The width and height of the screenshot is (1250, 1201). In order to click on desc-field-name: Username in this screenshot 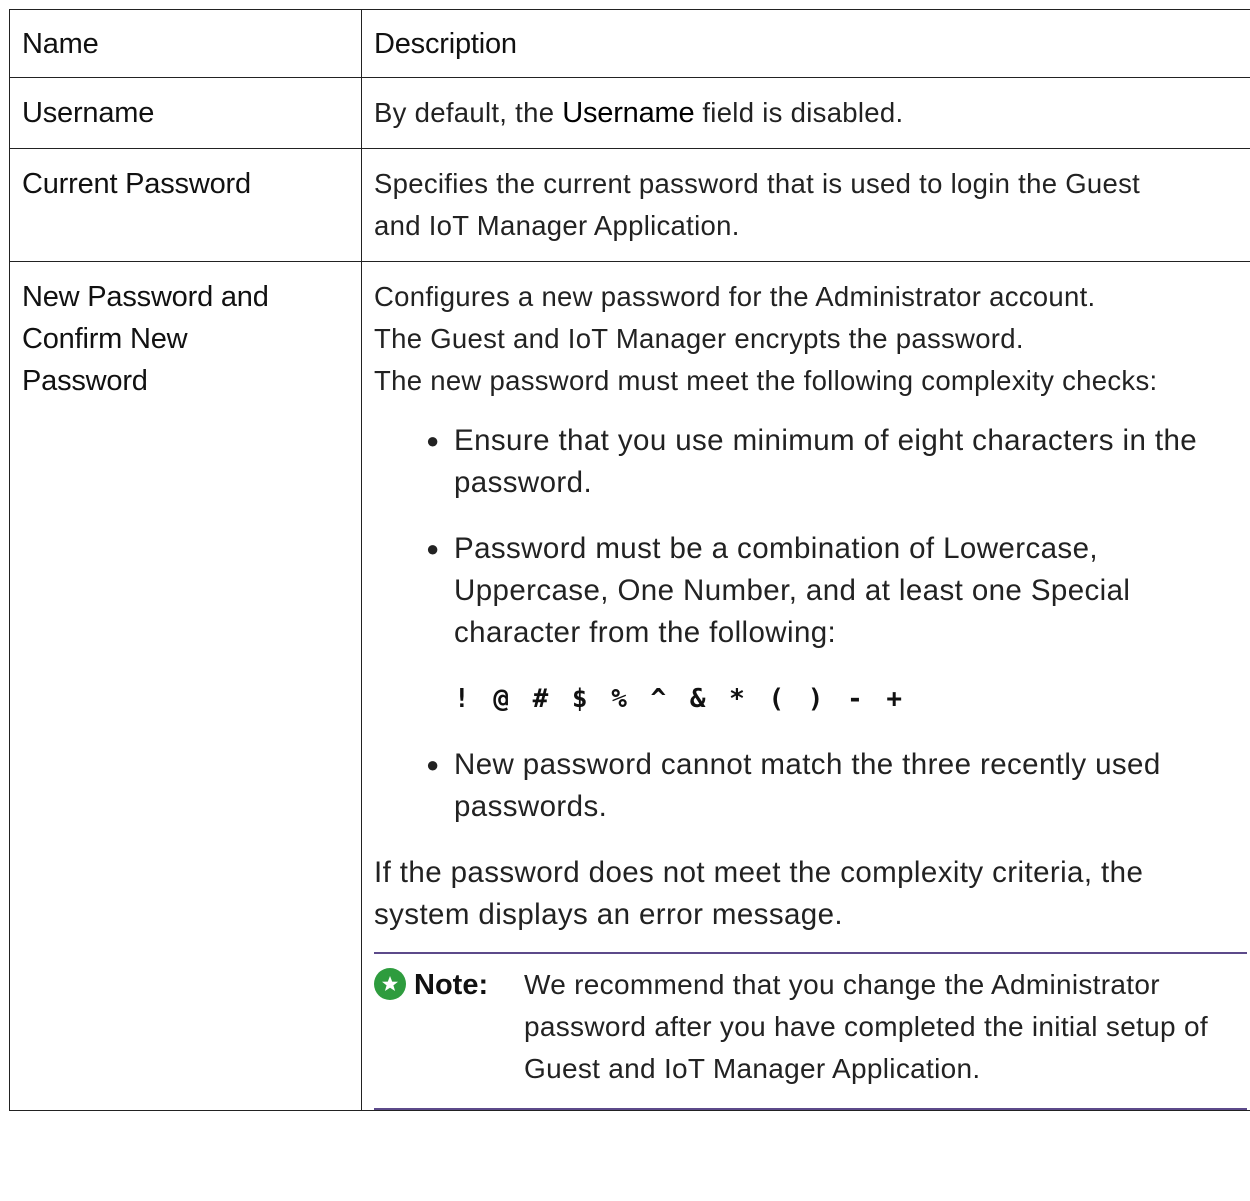, I will do `click(628, 113)`.